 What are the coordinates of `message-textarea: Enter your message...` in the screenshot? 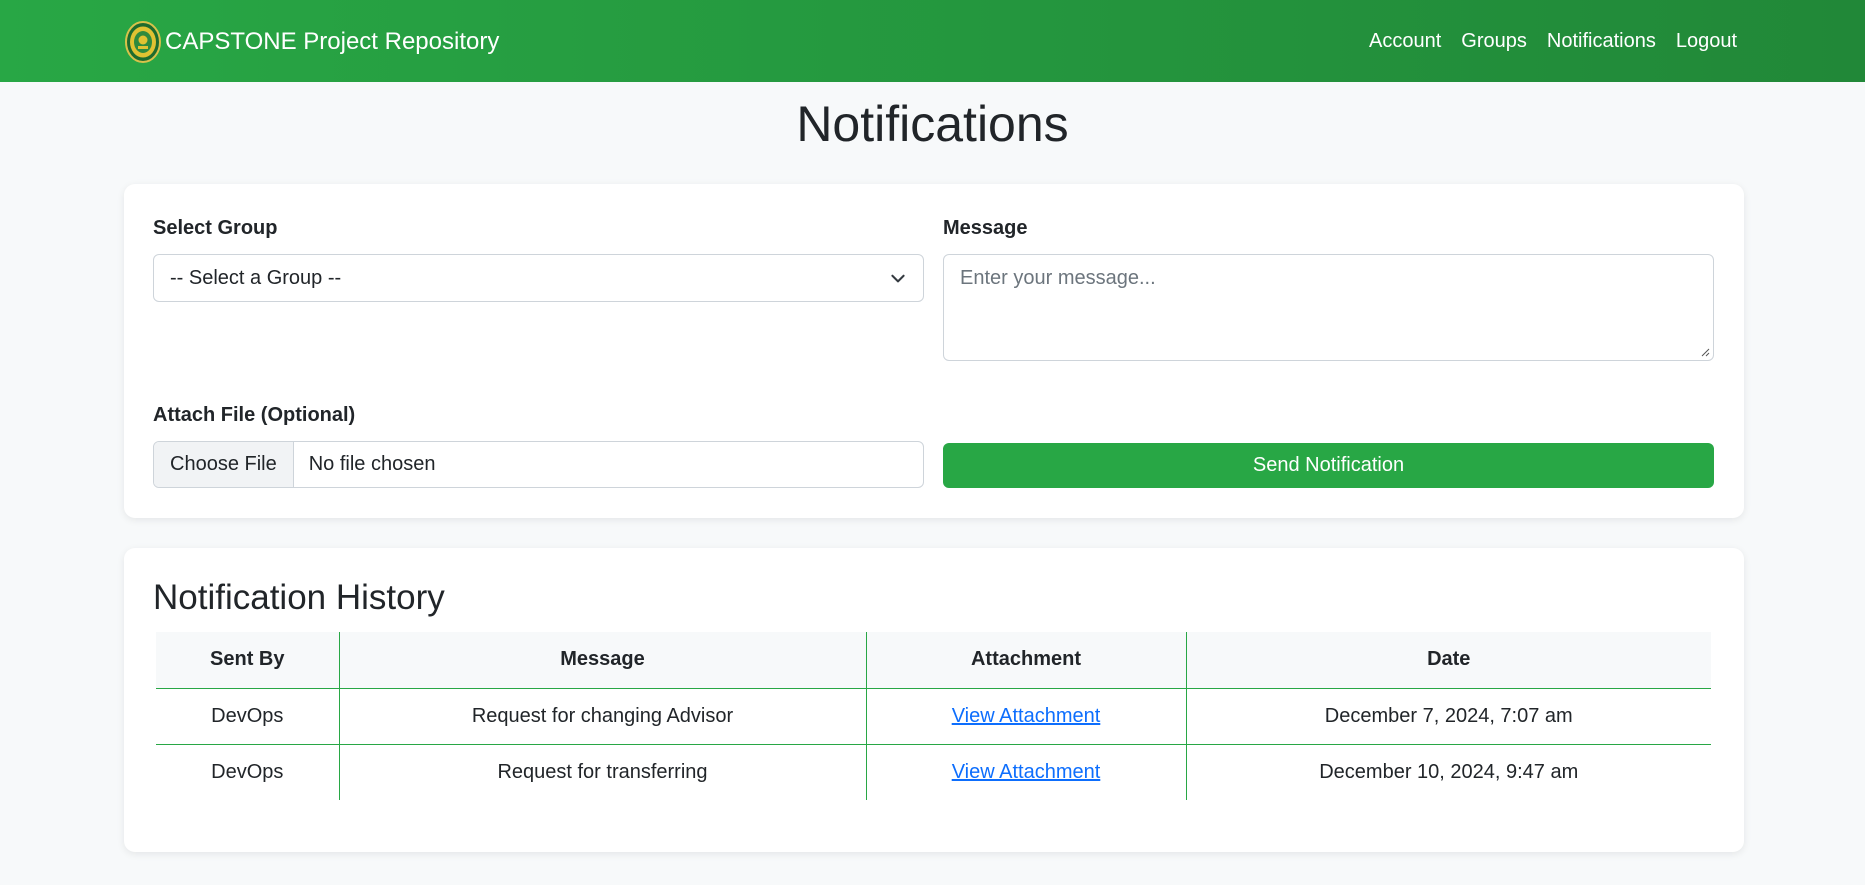 It's located at (1328, 307).